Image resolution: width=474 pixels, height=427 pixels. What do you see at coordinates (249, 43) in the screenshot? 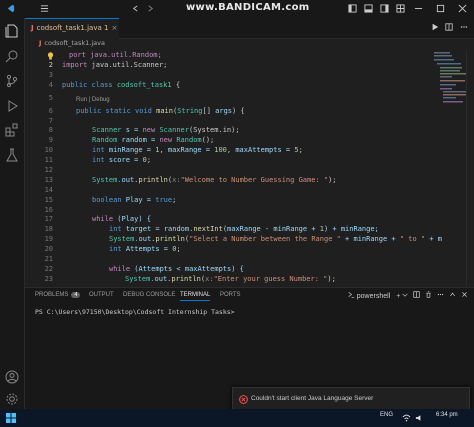
I see `breadcrumb: Jcodsoft_task1.java` at bounding box center [249, 43].